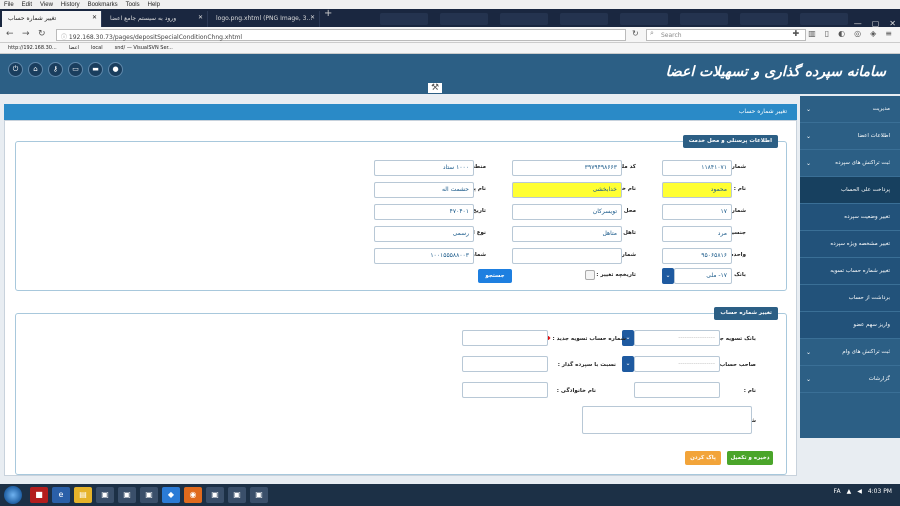 The width and height of the screenshot is (900, 506). What do you see at coordinates (505, 364) in the screenshot?
I see `relation-input` at bounding box center [505, 364].